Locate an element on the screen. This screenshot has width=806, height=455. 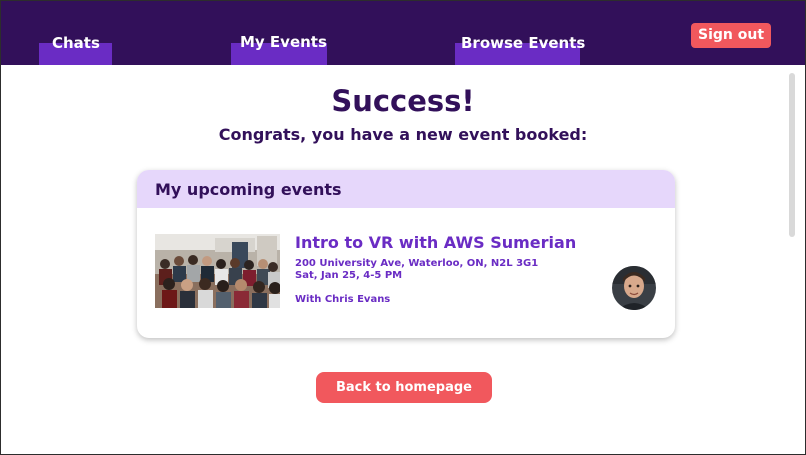
back-to-homepage-button: Back to homepage is located at coordinates (404, 387).